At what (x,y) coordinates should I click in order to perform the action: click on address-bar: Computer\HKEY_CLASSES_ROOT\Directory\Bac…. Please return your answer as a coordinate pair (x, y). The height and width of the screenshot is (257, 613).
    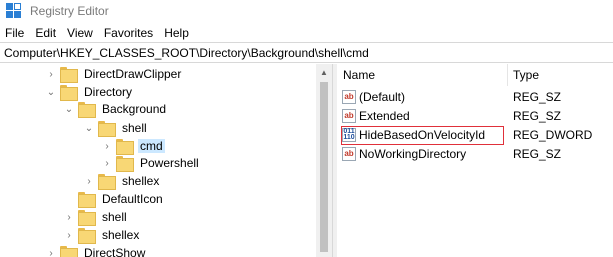
    Looking at the image, I should click on (306, 52).